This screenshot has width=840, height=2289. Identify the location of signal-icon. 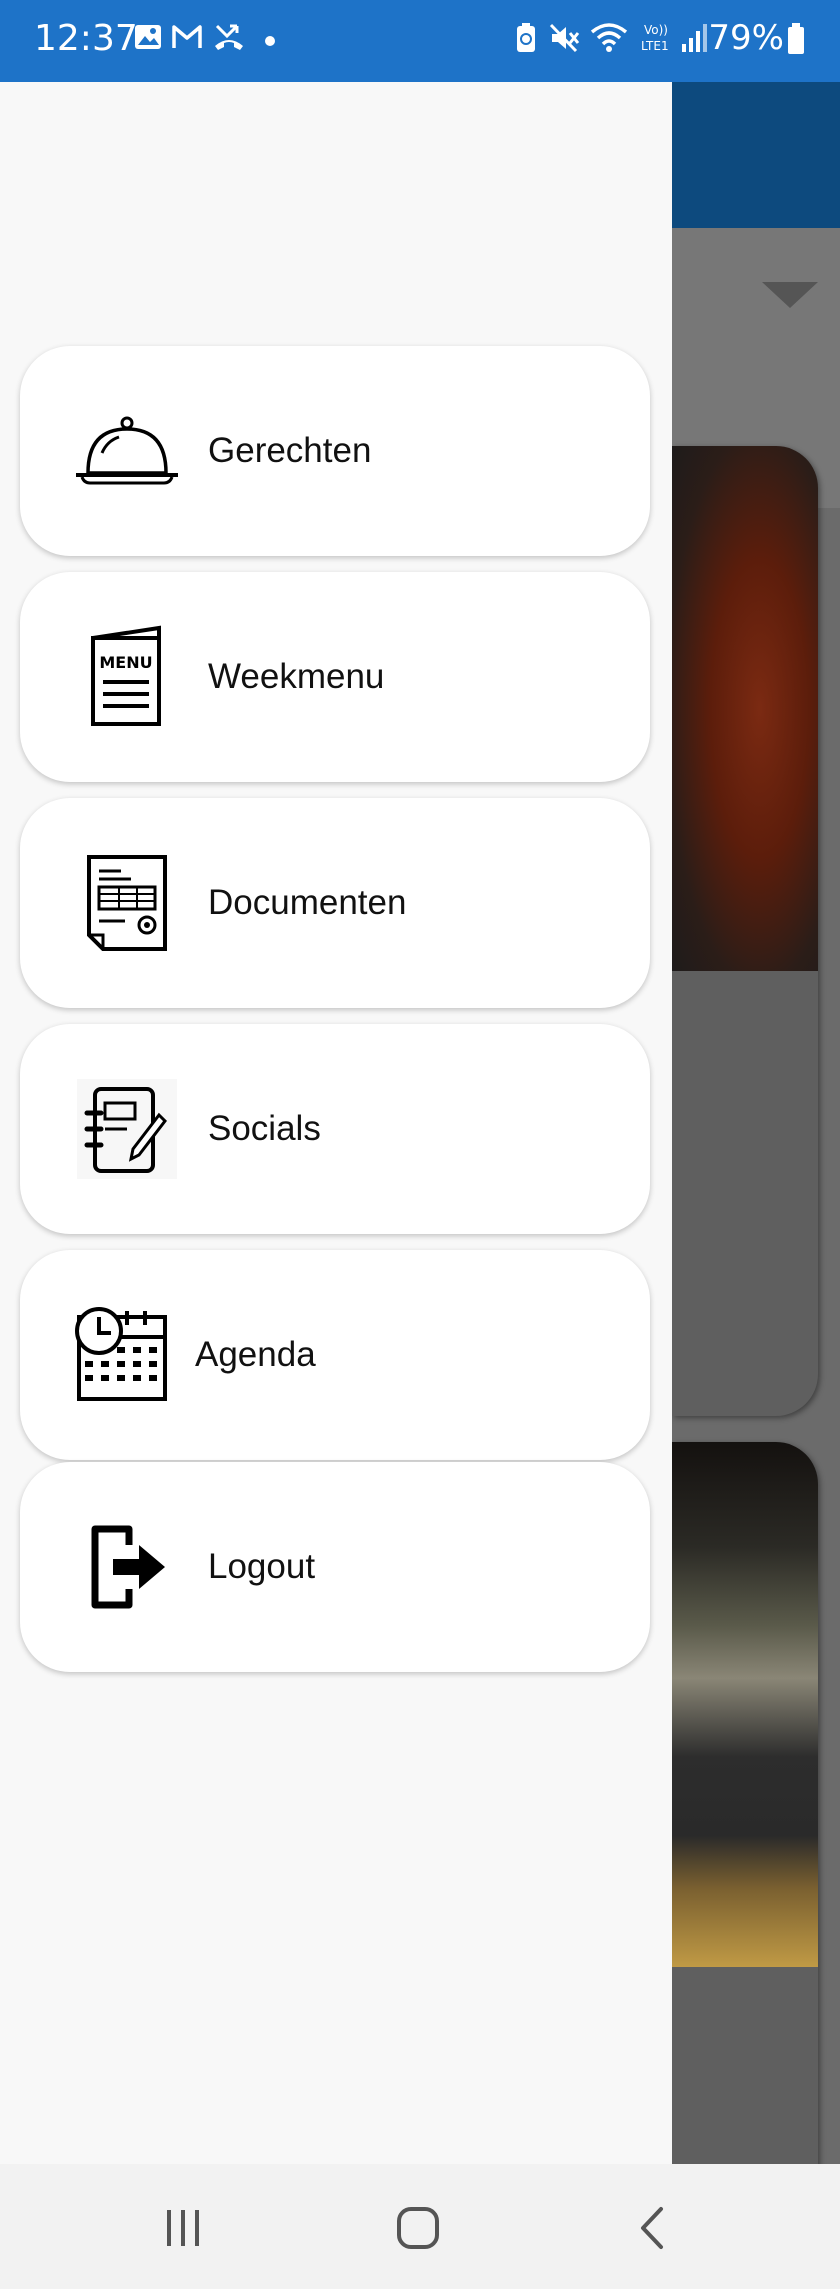
(695, 40).